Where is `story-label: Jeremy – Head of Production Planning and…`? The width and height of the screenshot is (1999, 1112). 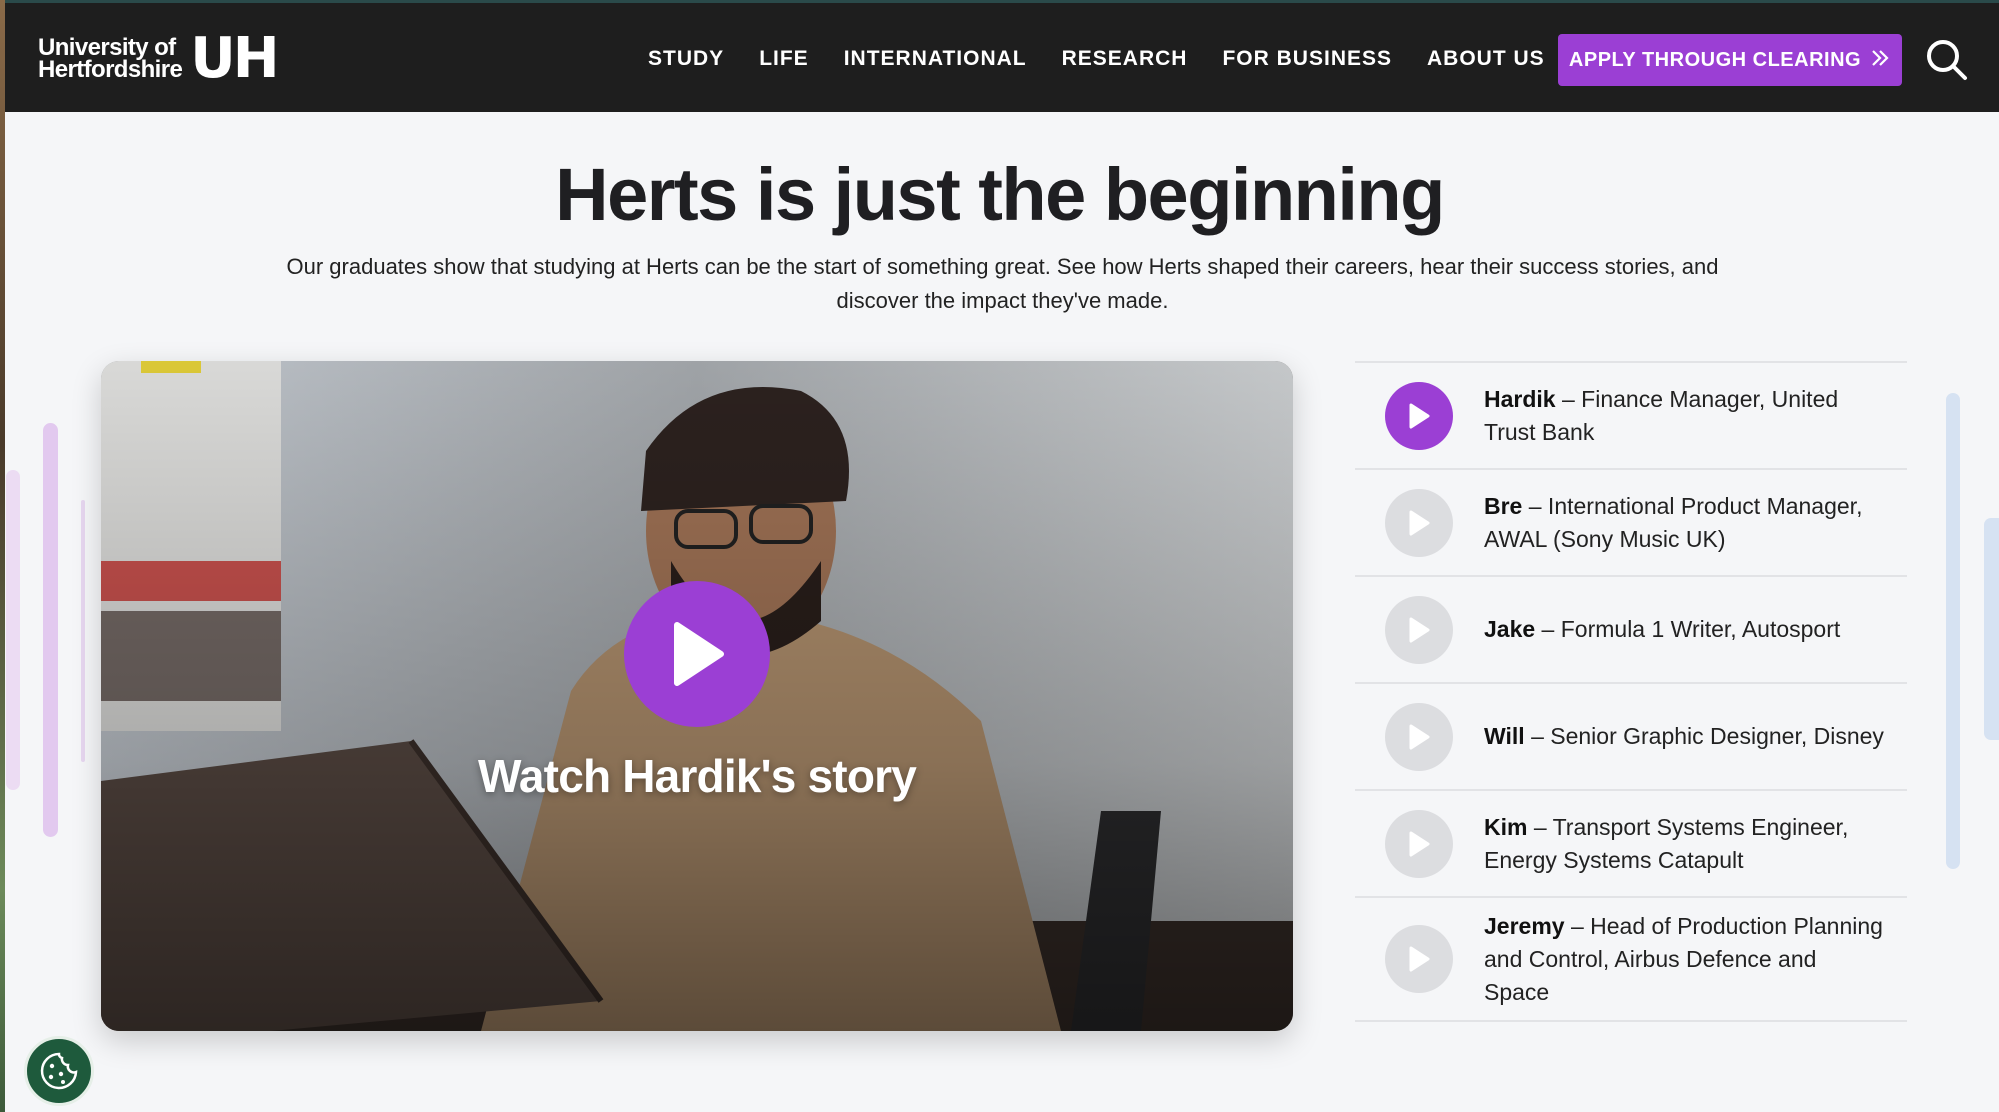
story-label: Jeremy – Head of Production Planning and… is located at coordinates (1684, 959).